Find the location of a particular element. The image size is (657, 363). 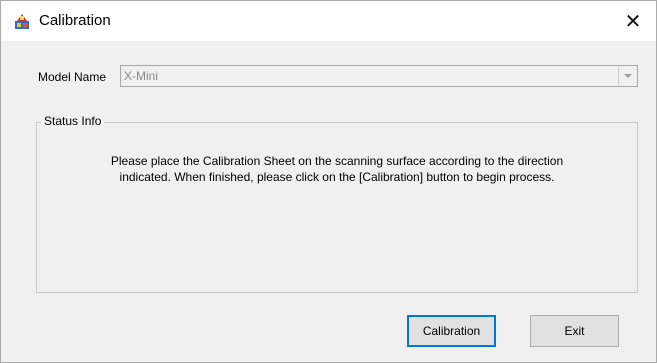

dropdown-button is located at coordinates (627, 76).